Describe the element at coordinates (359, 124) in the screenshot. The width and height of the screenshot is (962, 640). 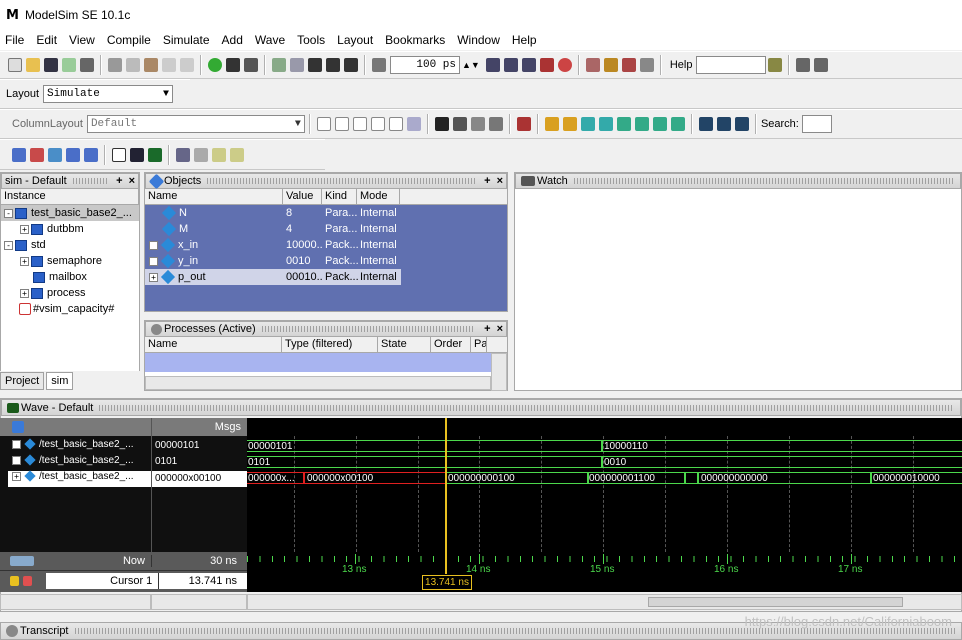
I see `inout-port-icon` at that location.